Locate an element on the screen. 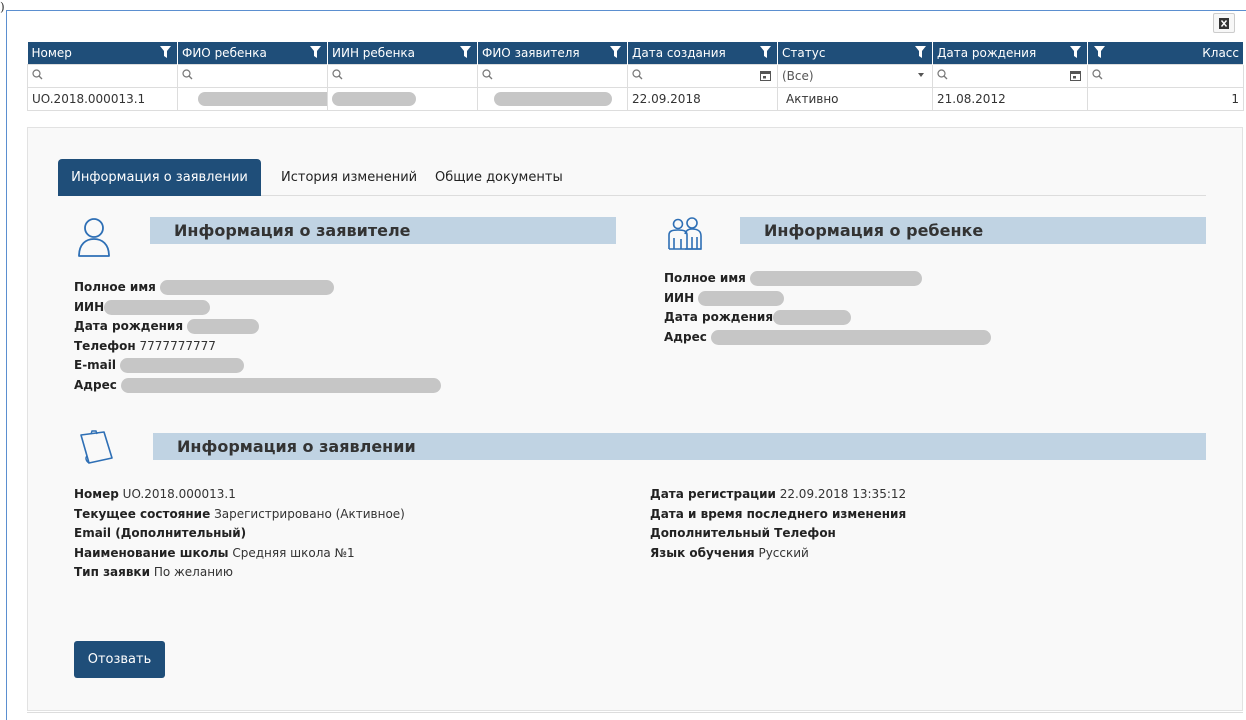 The width and height of the screenshot is (1246, 720). column-label: ФИО заявителя is located at coordinates (531, 52).